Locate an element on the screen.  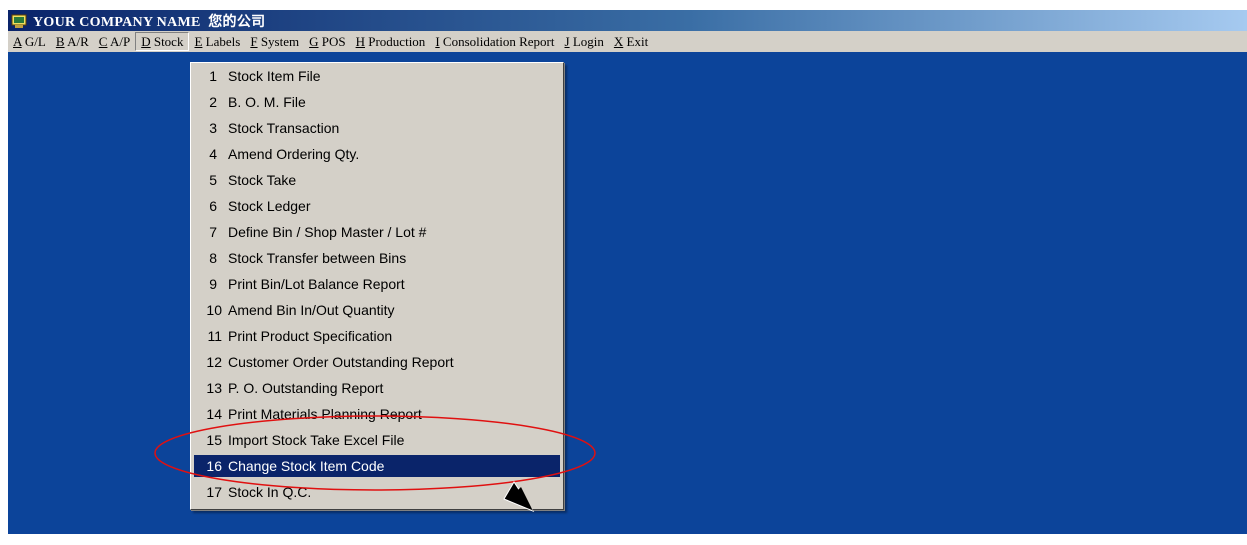
menu-label: G/L is located at coordinates (33, 41).